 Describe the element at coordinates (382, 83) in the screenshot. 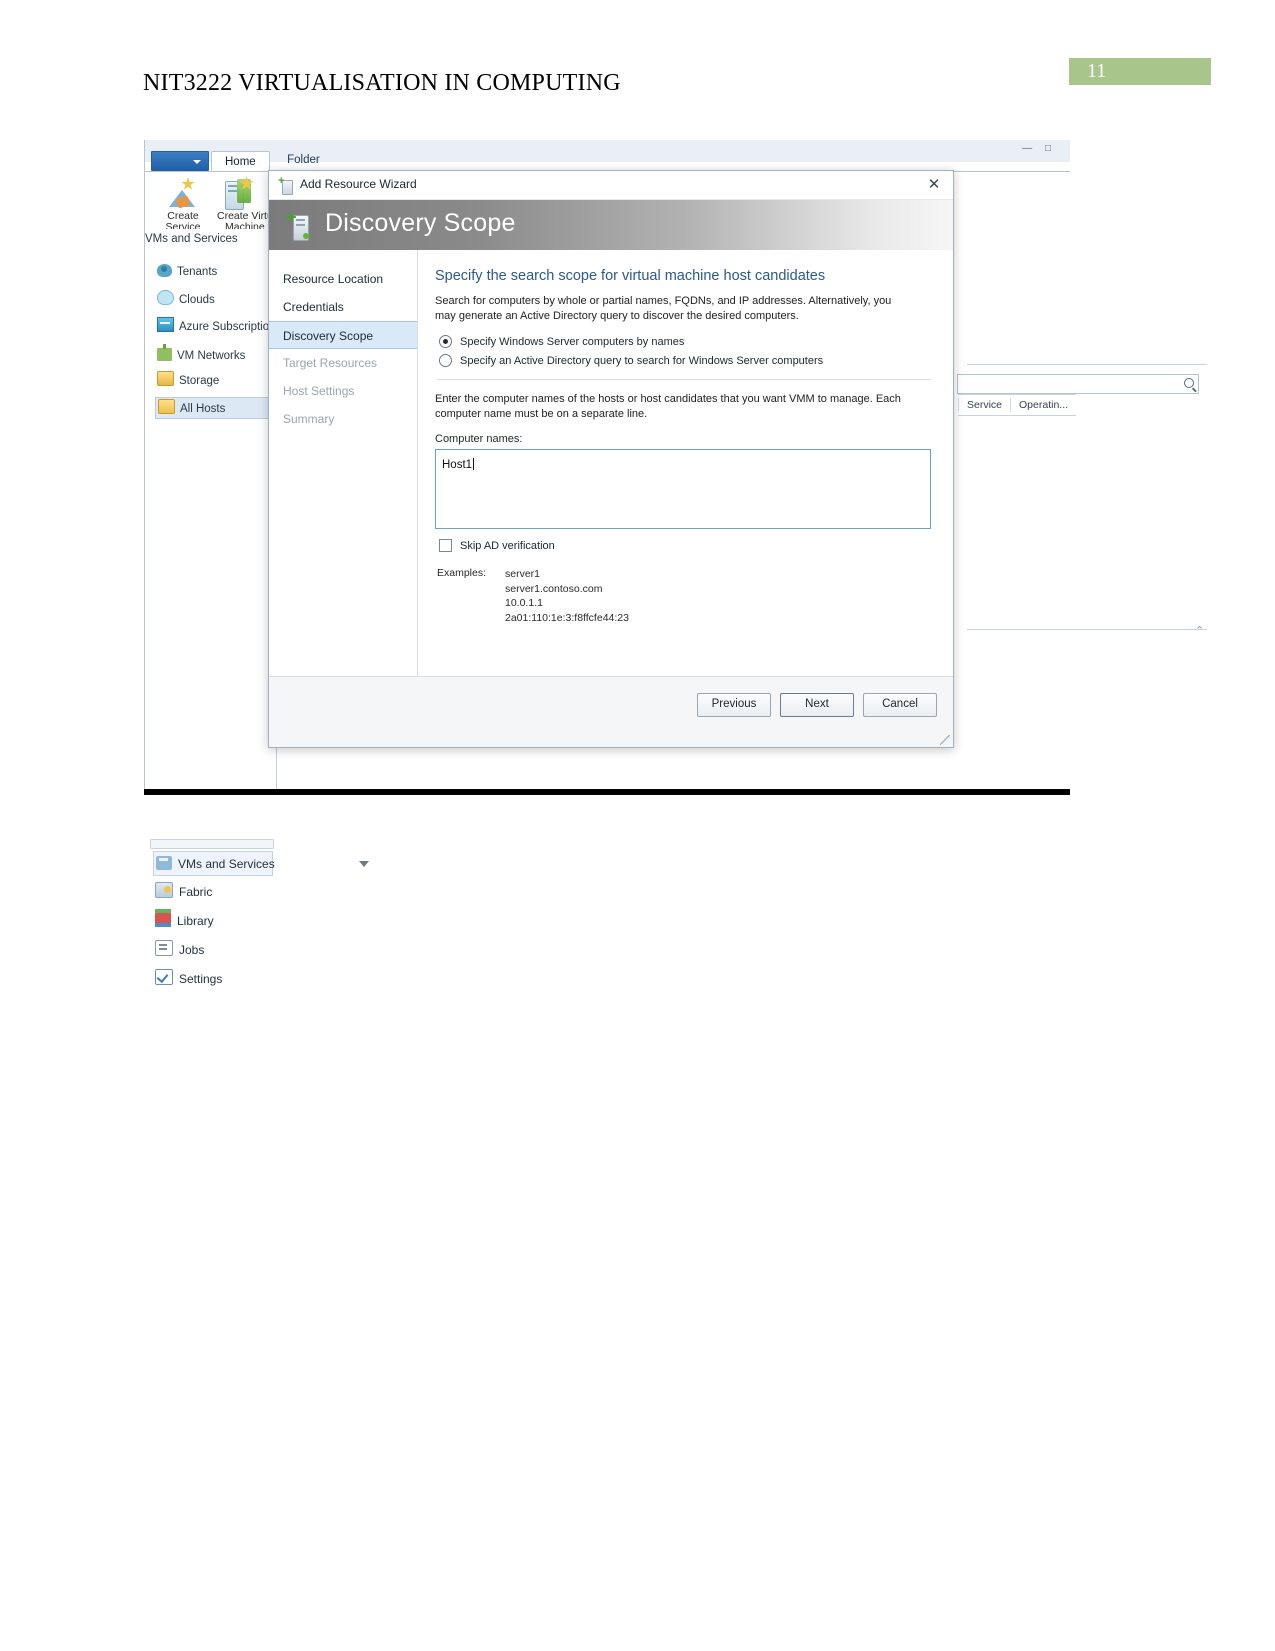

I see `document-title: NIT3222 VIRTUALISATION IN COMPUTING` at that location.